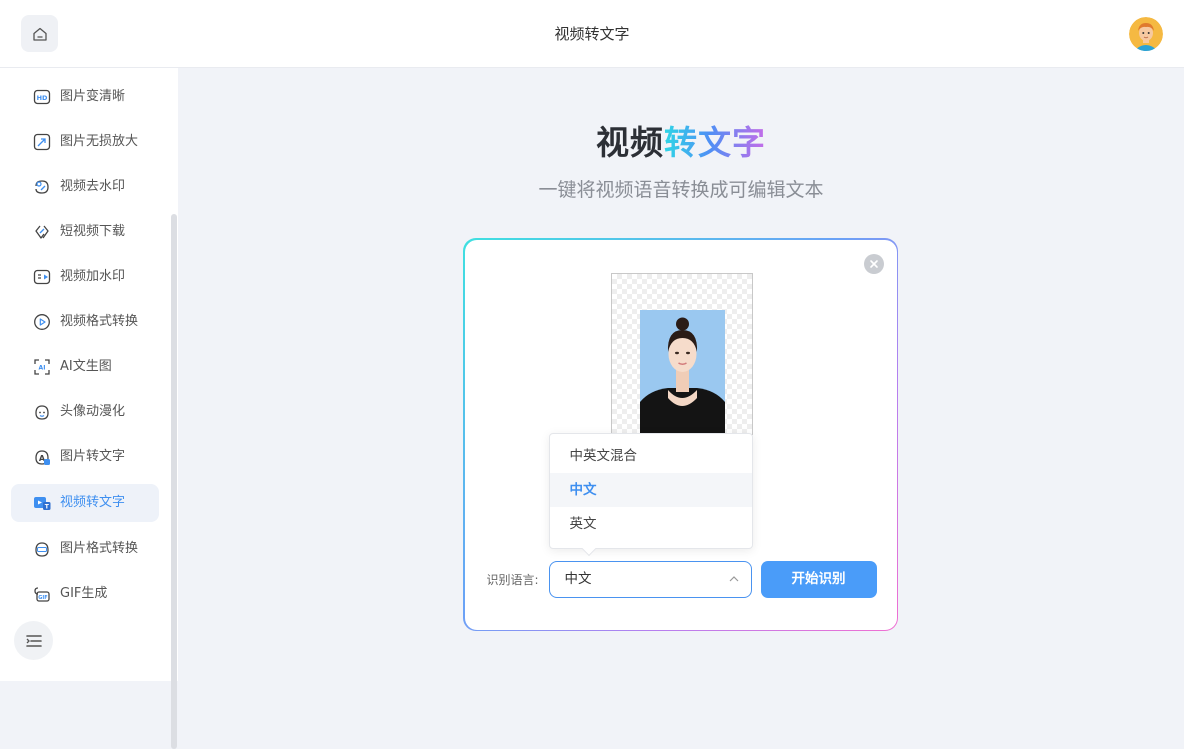 The height and width of the screenshot is (749, 1184). I want to click on svg-text: HD, so click(42, 98).